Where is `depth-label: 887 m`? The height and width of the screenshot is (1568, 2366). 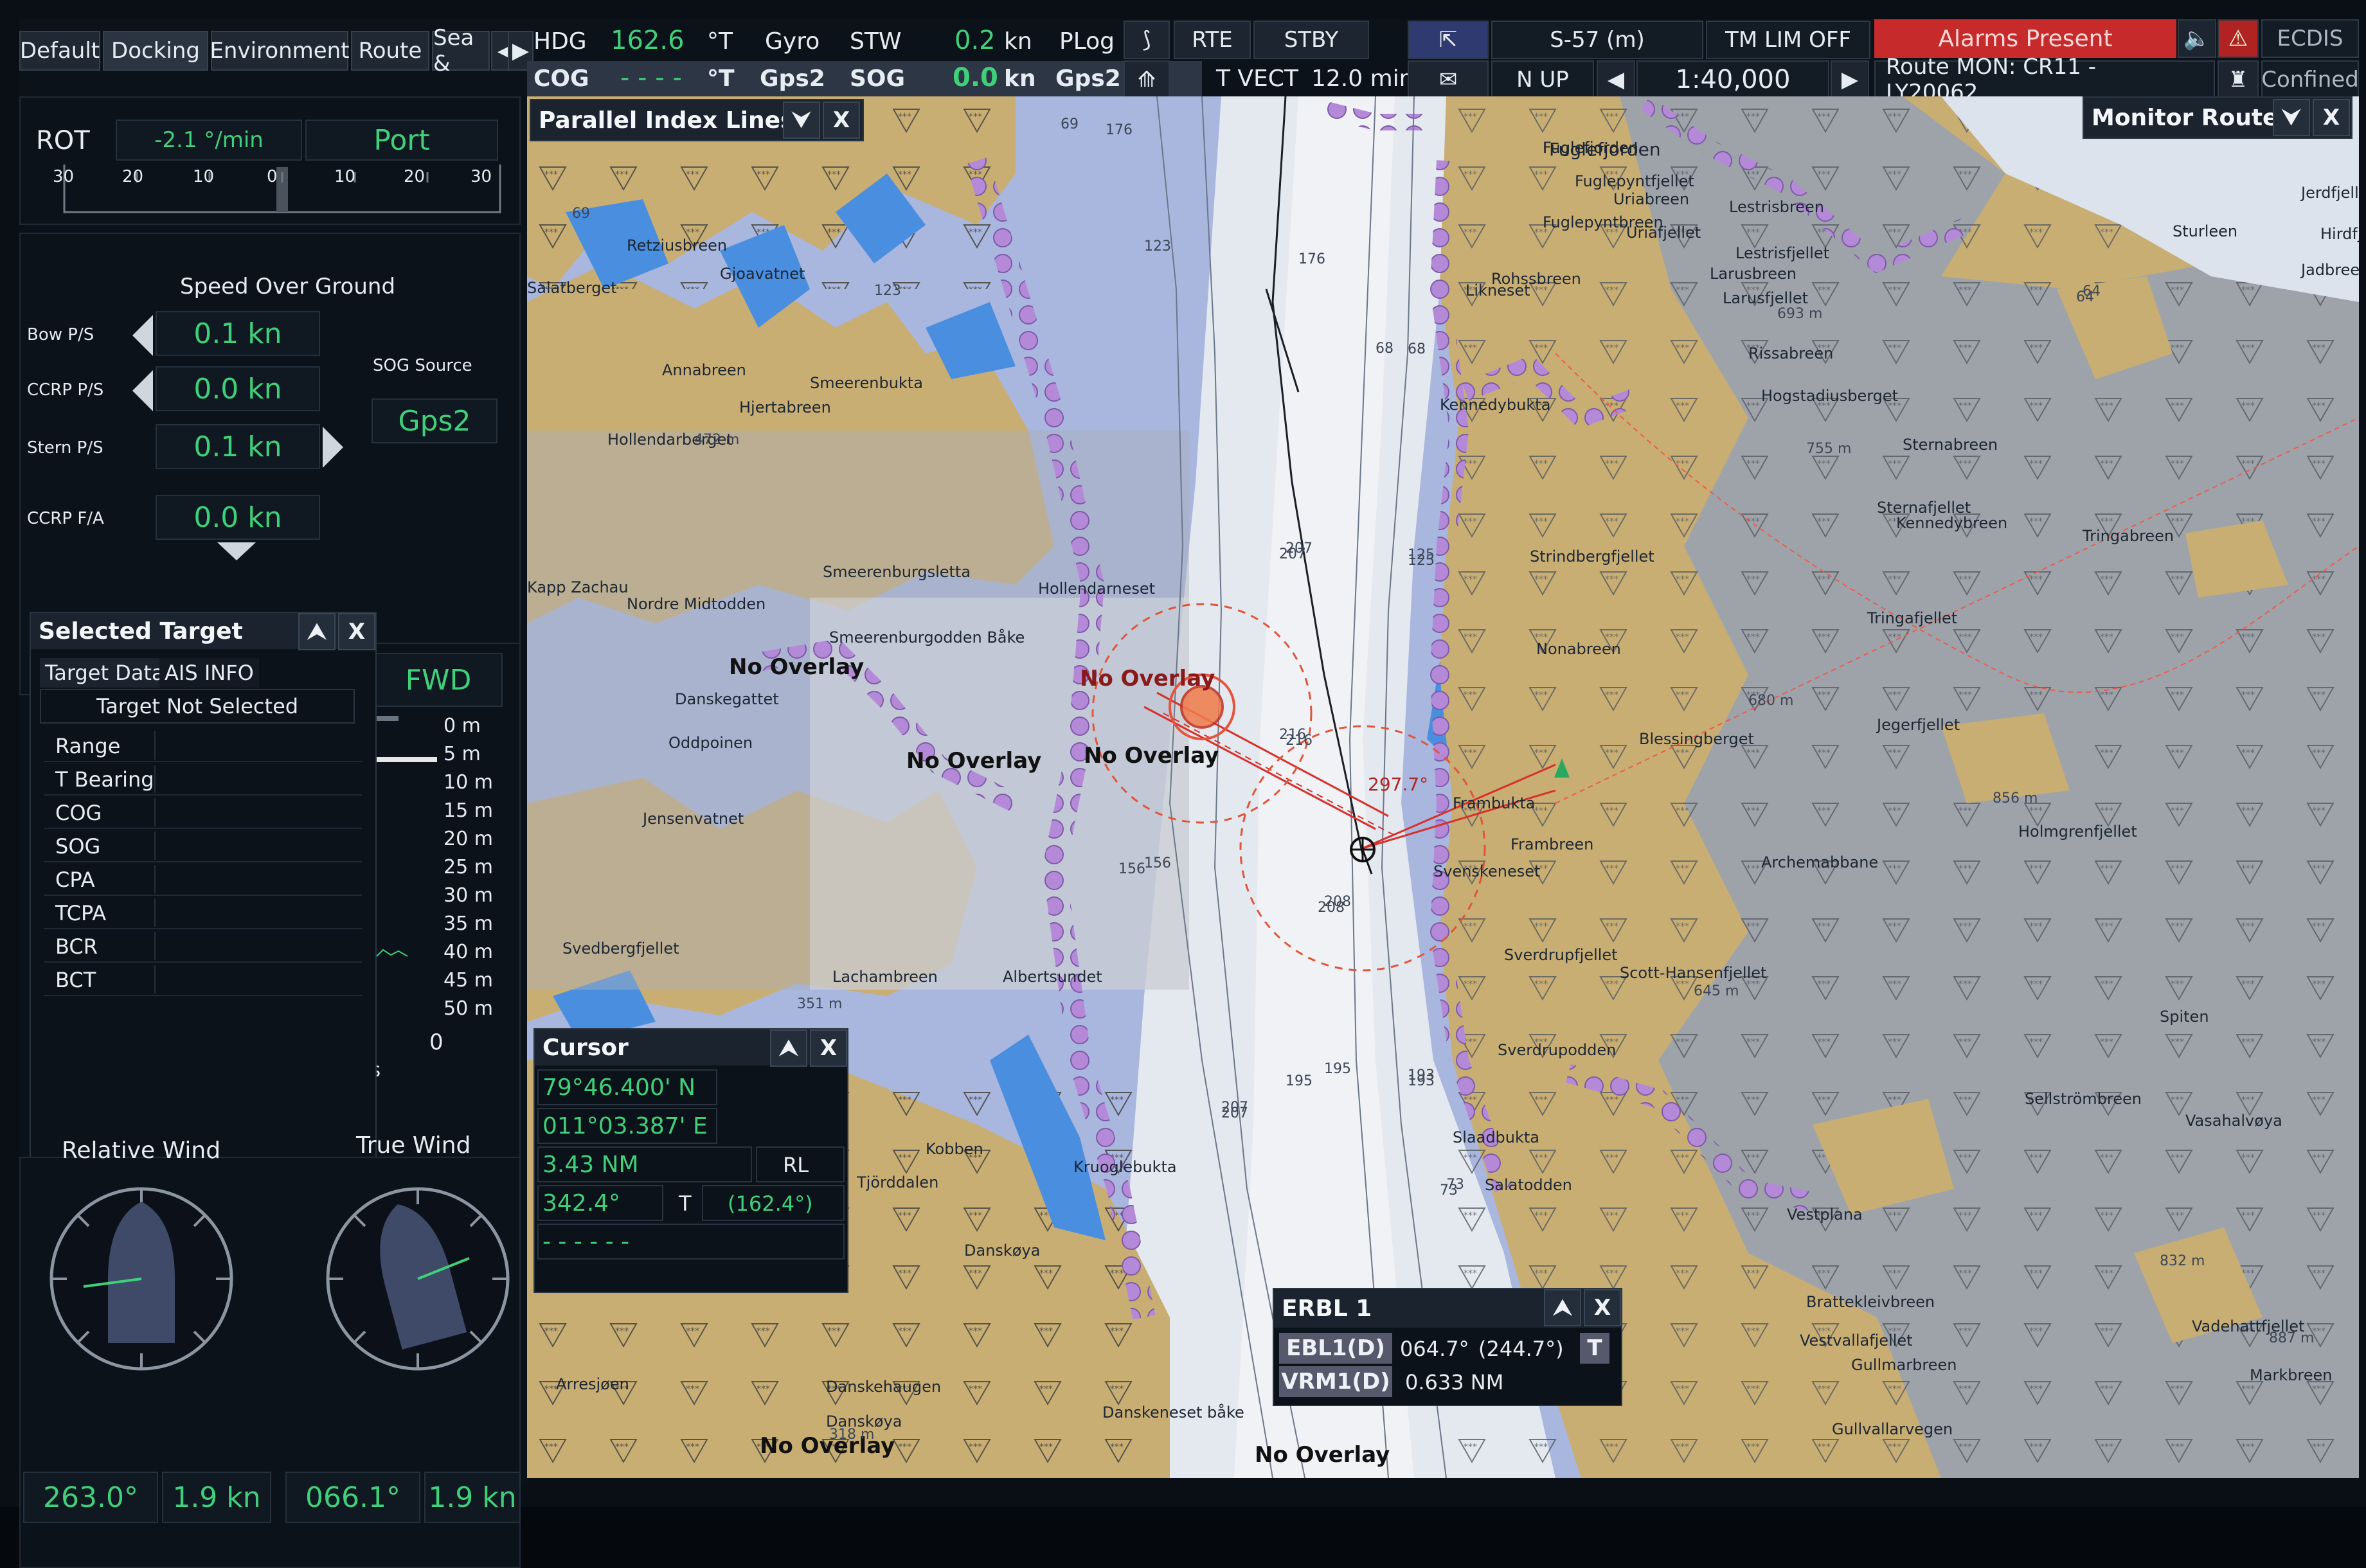 depth-label: 887 m is located at coordinates (2292, 1338).